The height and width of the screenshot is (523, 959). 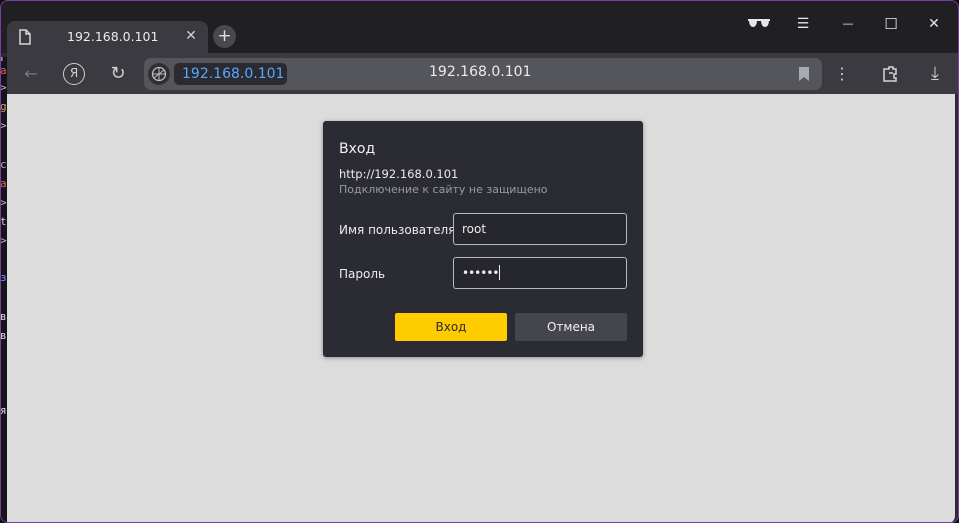 What do you see at coordinates (4, 222) in the screenshot?
I see `left-strip-glyph: t` at bounding box center [4, 222].